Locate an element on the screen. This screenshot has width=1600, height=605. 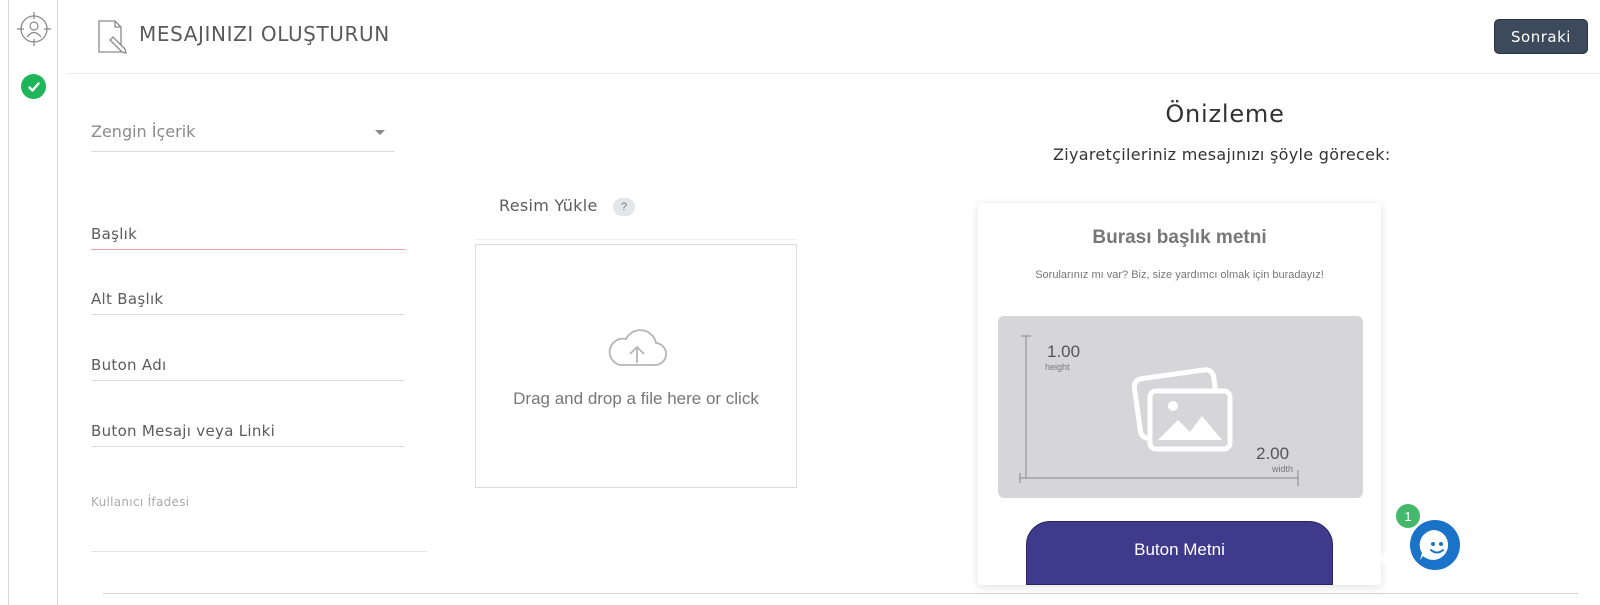
cloud-upload-icon is located at coordinates (637, 347).